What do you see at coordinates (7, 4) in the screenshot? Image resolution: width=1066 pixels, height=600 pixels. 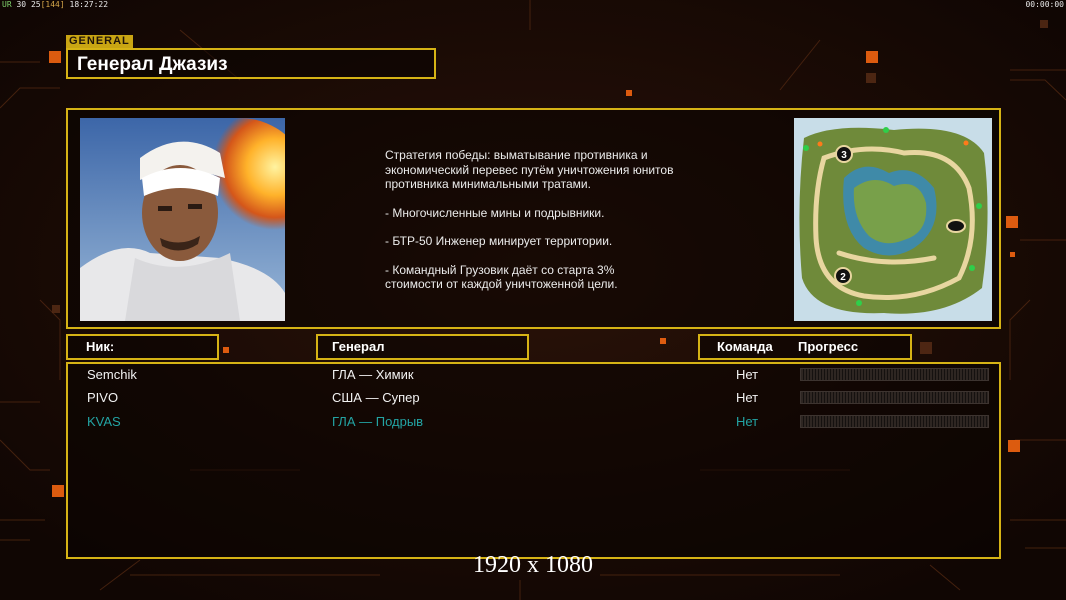 I see `status-prefix: UR` at bounding box center [7, 4].